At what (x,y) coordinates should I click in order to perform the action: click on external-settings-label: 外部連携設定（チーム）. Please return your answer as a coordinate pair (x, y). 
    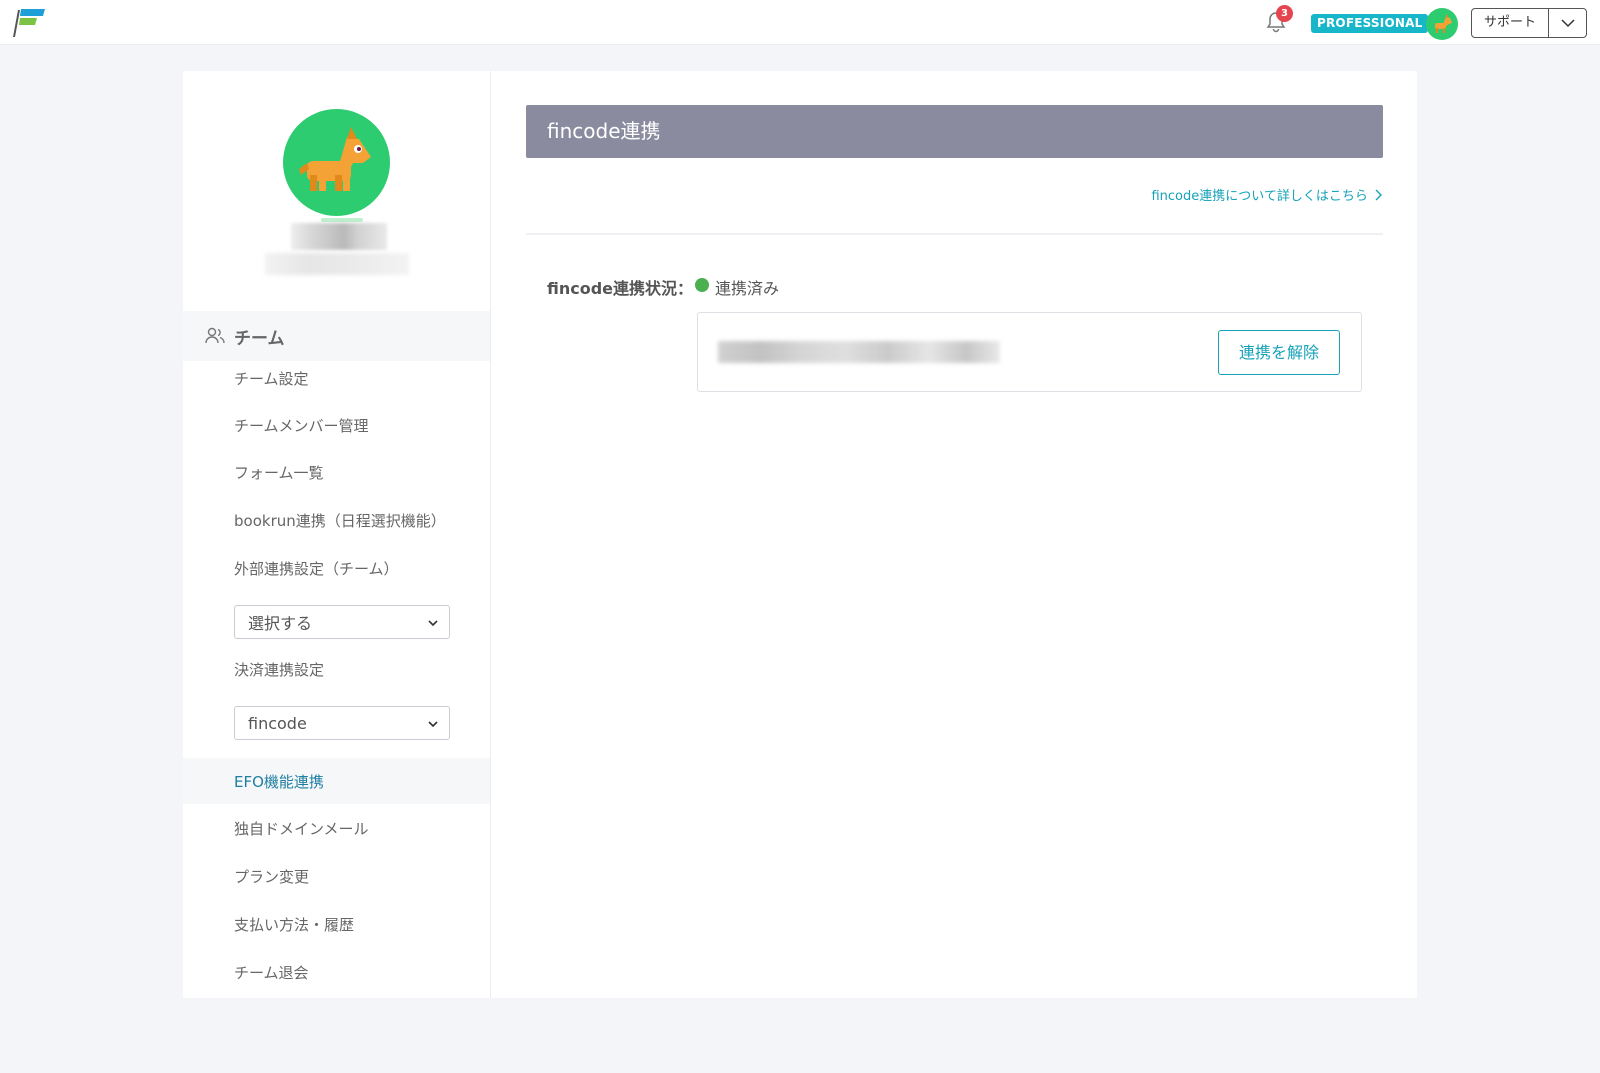
    Looking at the image, I should click on (316, 569).